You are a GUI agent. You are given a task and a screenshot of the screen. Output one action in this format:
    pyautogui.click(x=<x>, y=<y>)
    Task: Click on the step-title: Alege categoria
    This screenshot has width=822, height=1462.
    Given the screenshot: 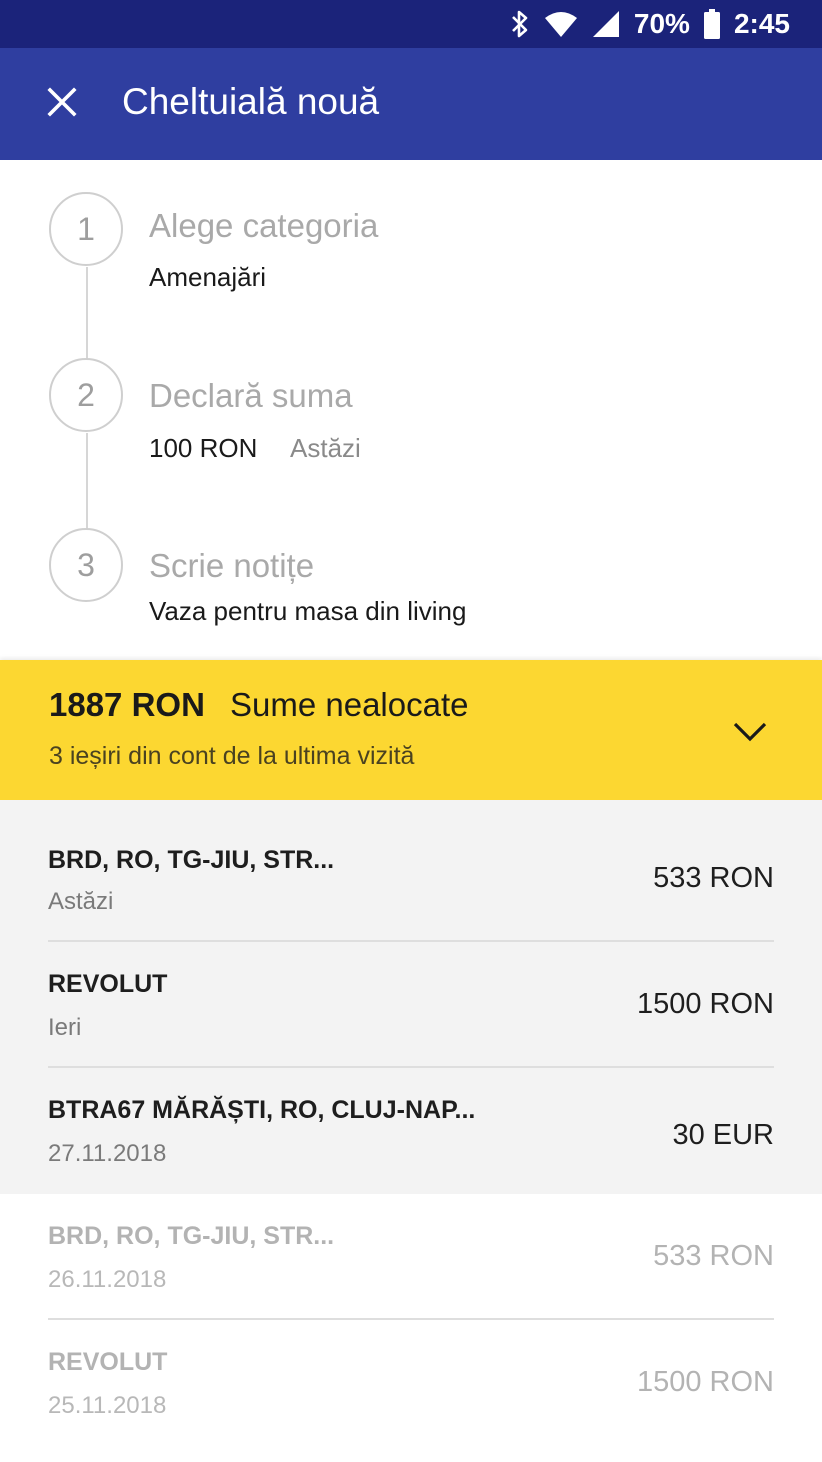 What is the action you would take?
    pyautogui.click(x=264, y=225)
    